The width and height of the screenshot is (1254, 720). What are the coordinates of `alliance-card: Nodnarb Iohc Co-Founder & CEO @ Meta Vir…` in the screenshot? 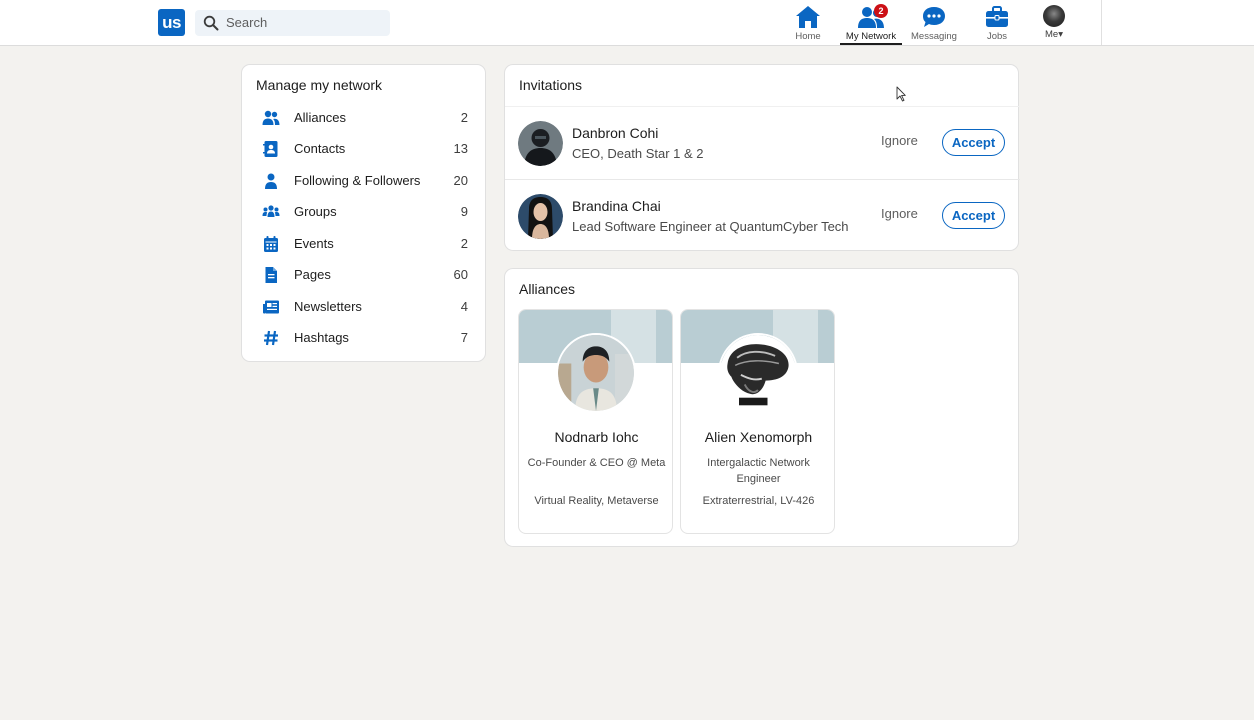 It's located at (595, 421).